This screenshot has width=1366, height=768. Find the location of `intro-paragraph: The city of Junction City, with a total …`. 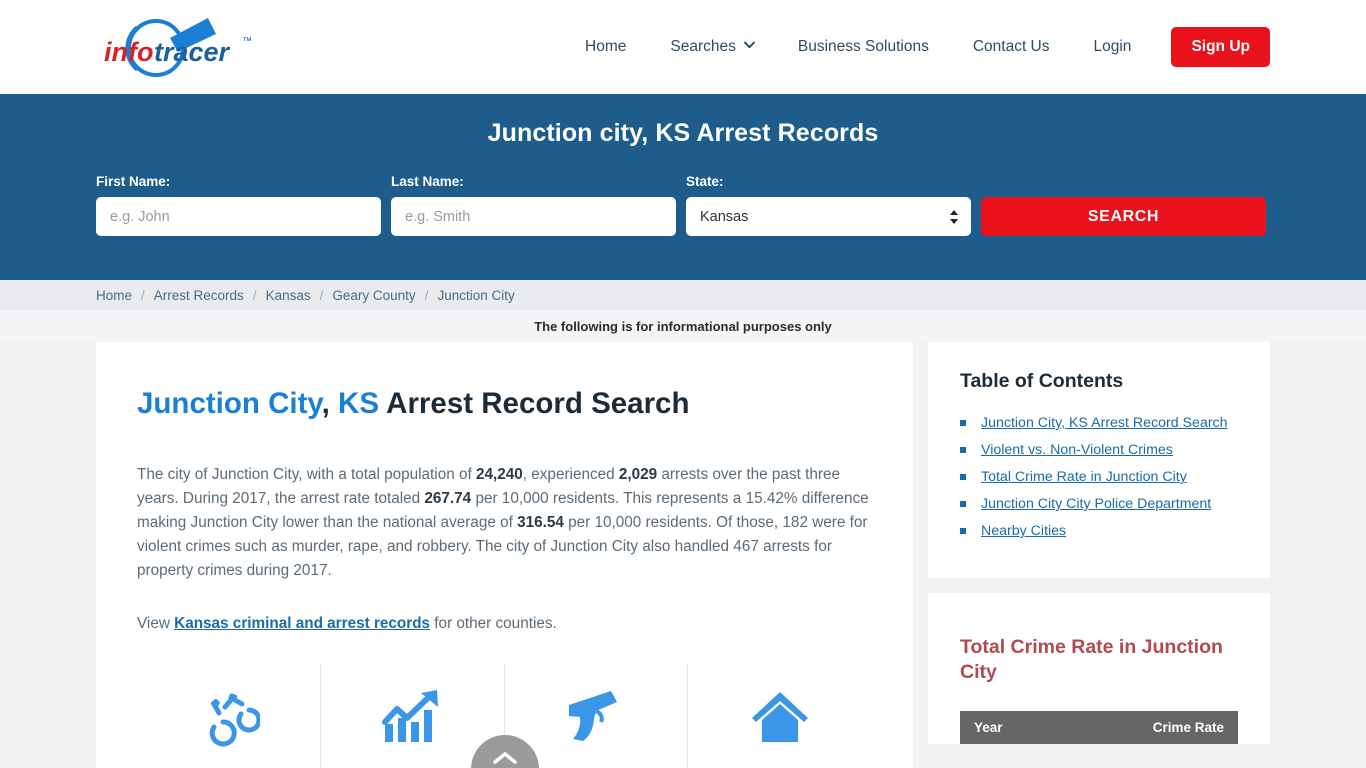

intro-paragraph: The city of Junction City, with a total … is located at coordinates (504, 523).